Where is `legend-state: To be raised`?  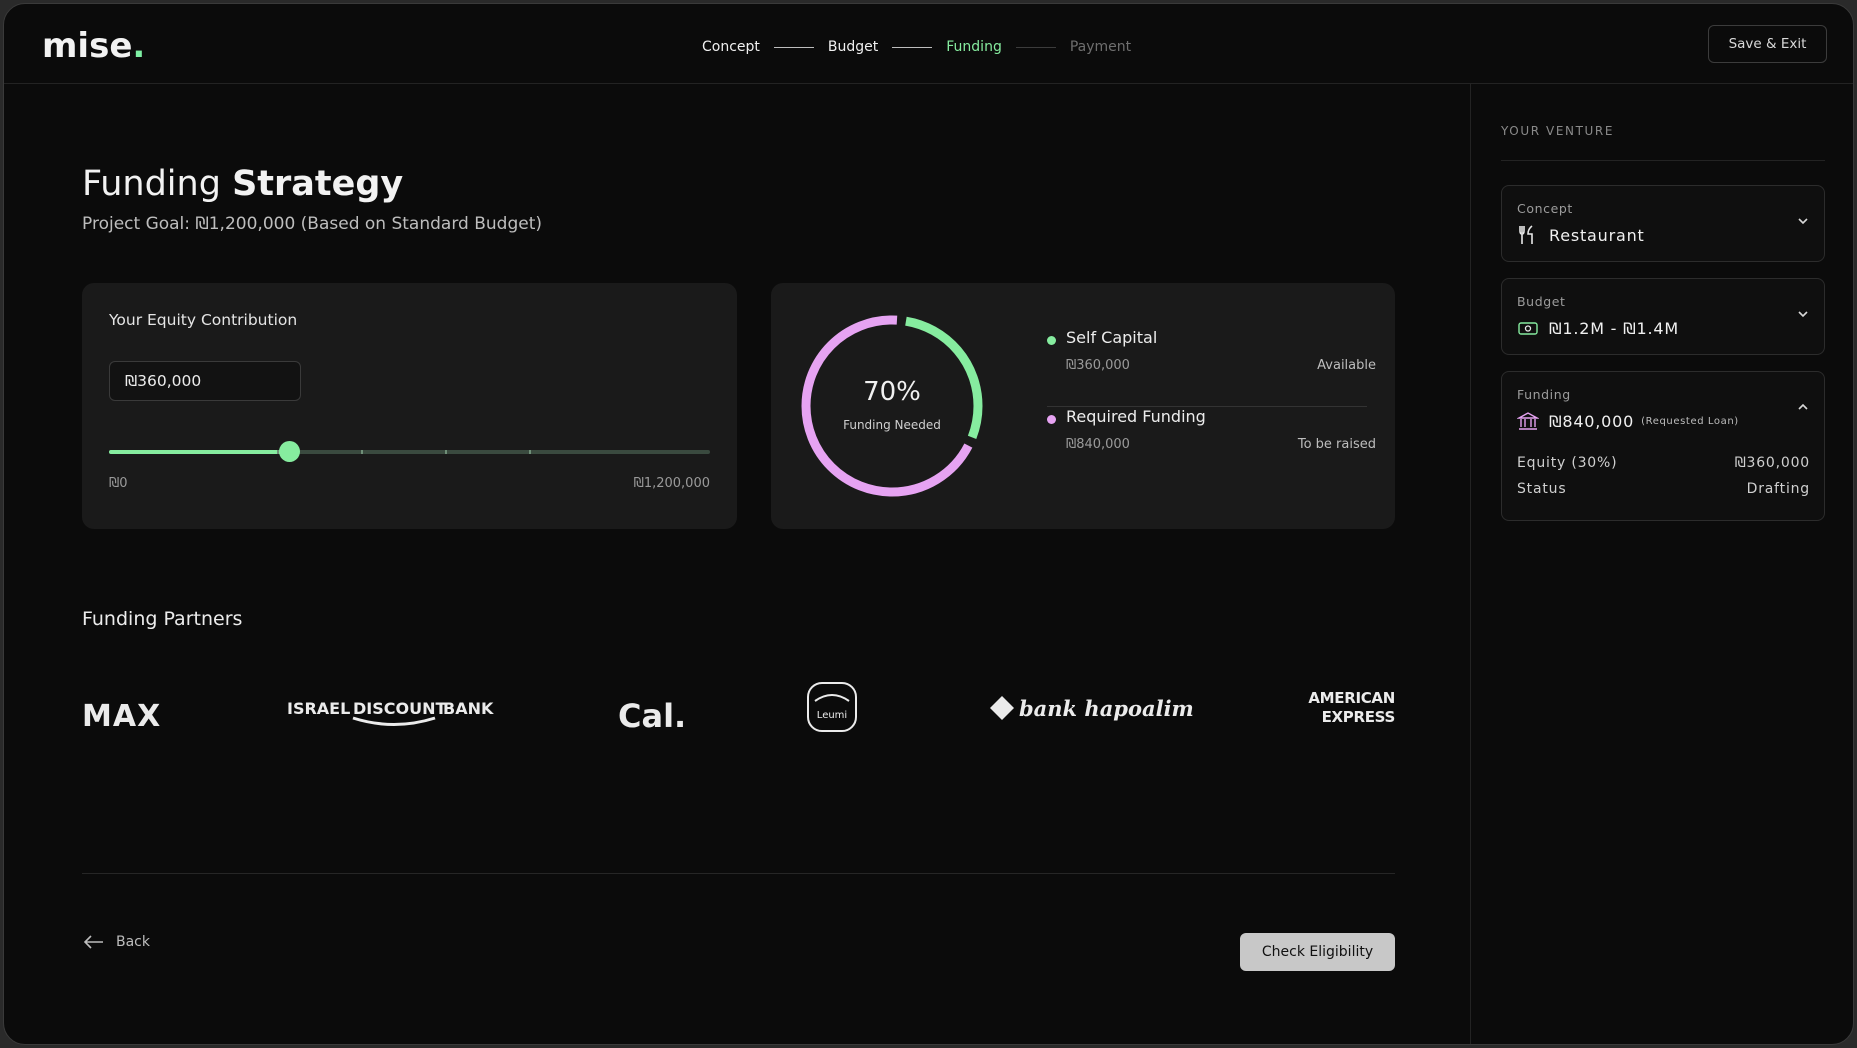 legend-state: To be raised is located at coordinates (1336, 444).